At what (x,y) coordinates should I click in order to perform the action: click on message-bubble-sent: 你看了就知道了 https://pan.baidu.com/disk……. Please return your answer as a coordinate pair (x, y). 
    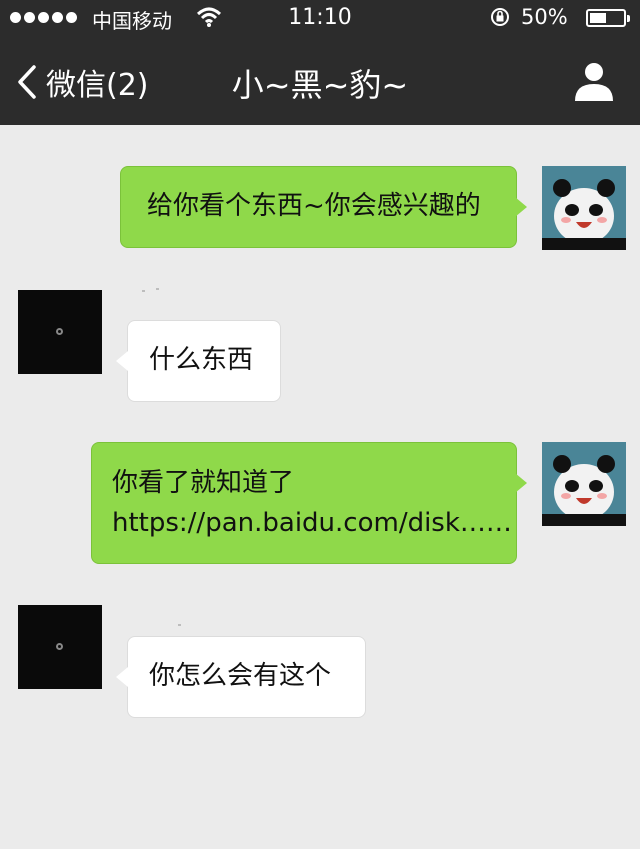
    Looking at the image, I should click on (309, 503).